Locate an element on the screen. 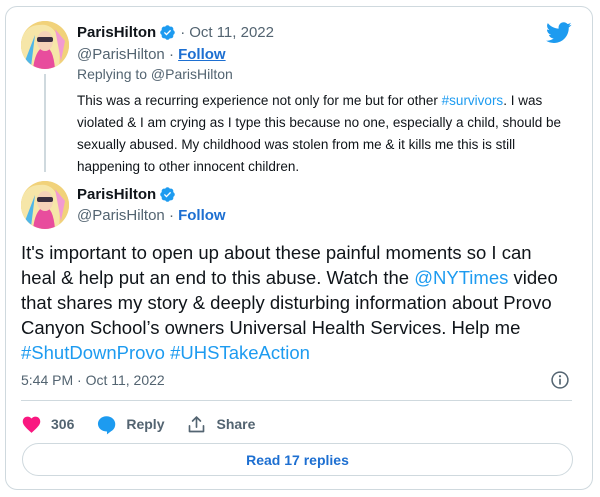  share-label: Share is located at coordinates (236, 424).